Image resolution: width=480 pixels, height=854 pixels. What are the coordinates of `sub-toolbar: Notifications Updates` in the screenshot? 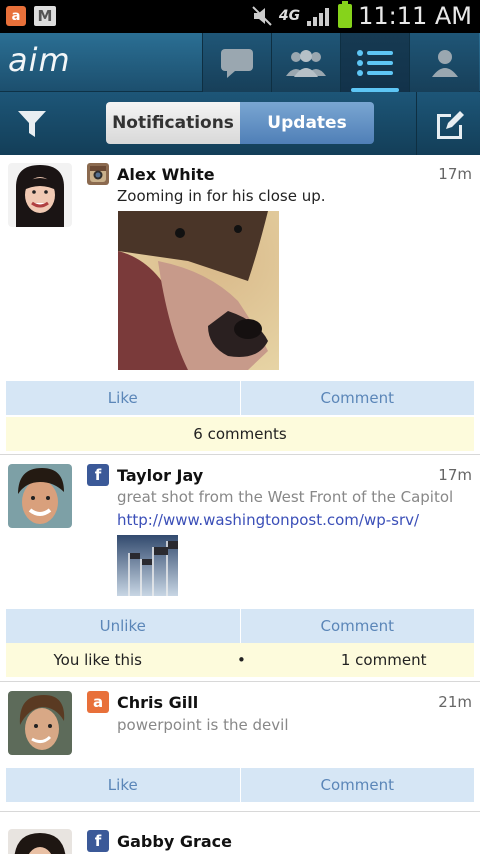 It's located at (240, 123).